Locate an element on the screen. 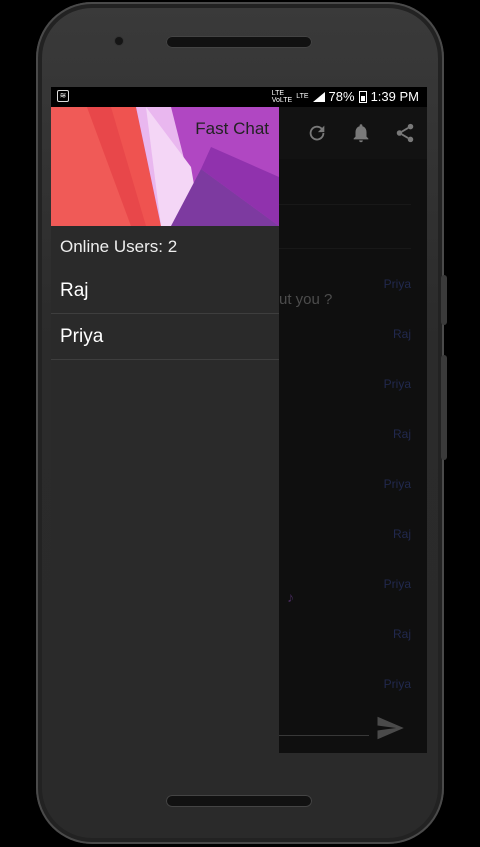 The height and width of the screenshot is (847, 480). status-bar: ≋ LTE VoLTE LTE 78% 1:39 PM is located at coordinates (239, 97).